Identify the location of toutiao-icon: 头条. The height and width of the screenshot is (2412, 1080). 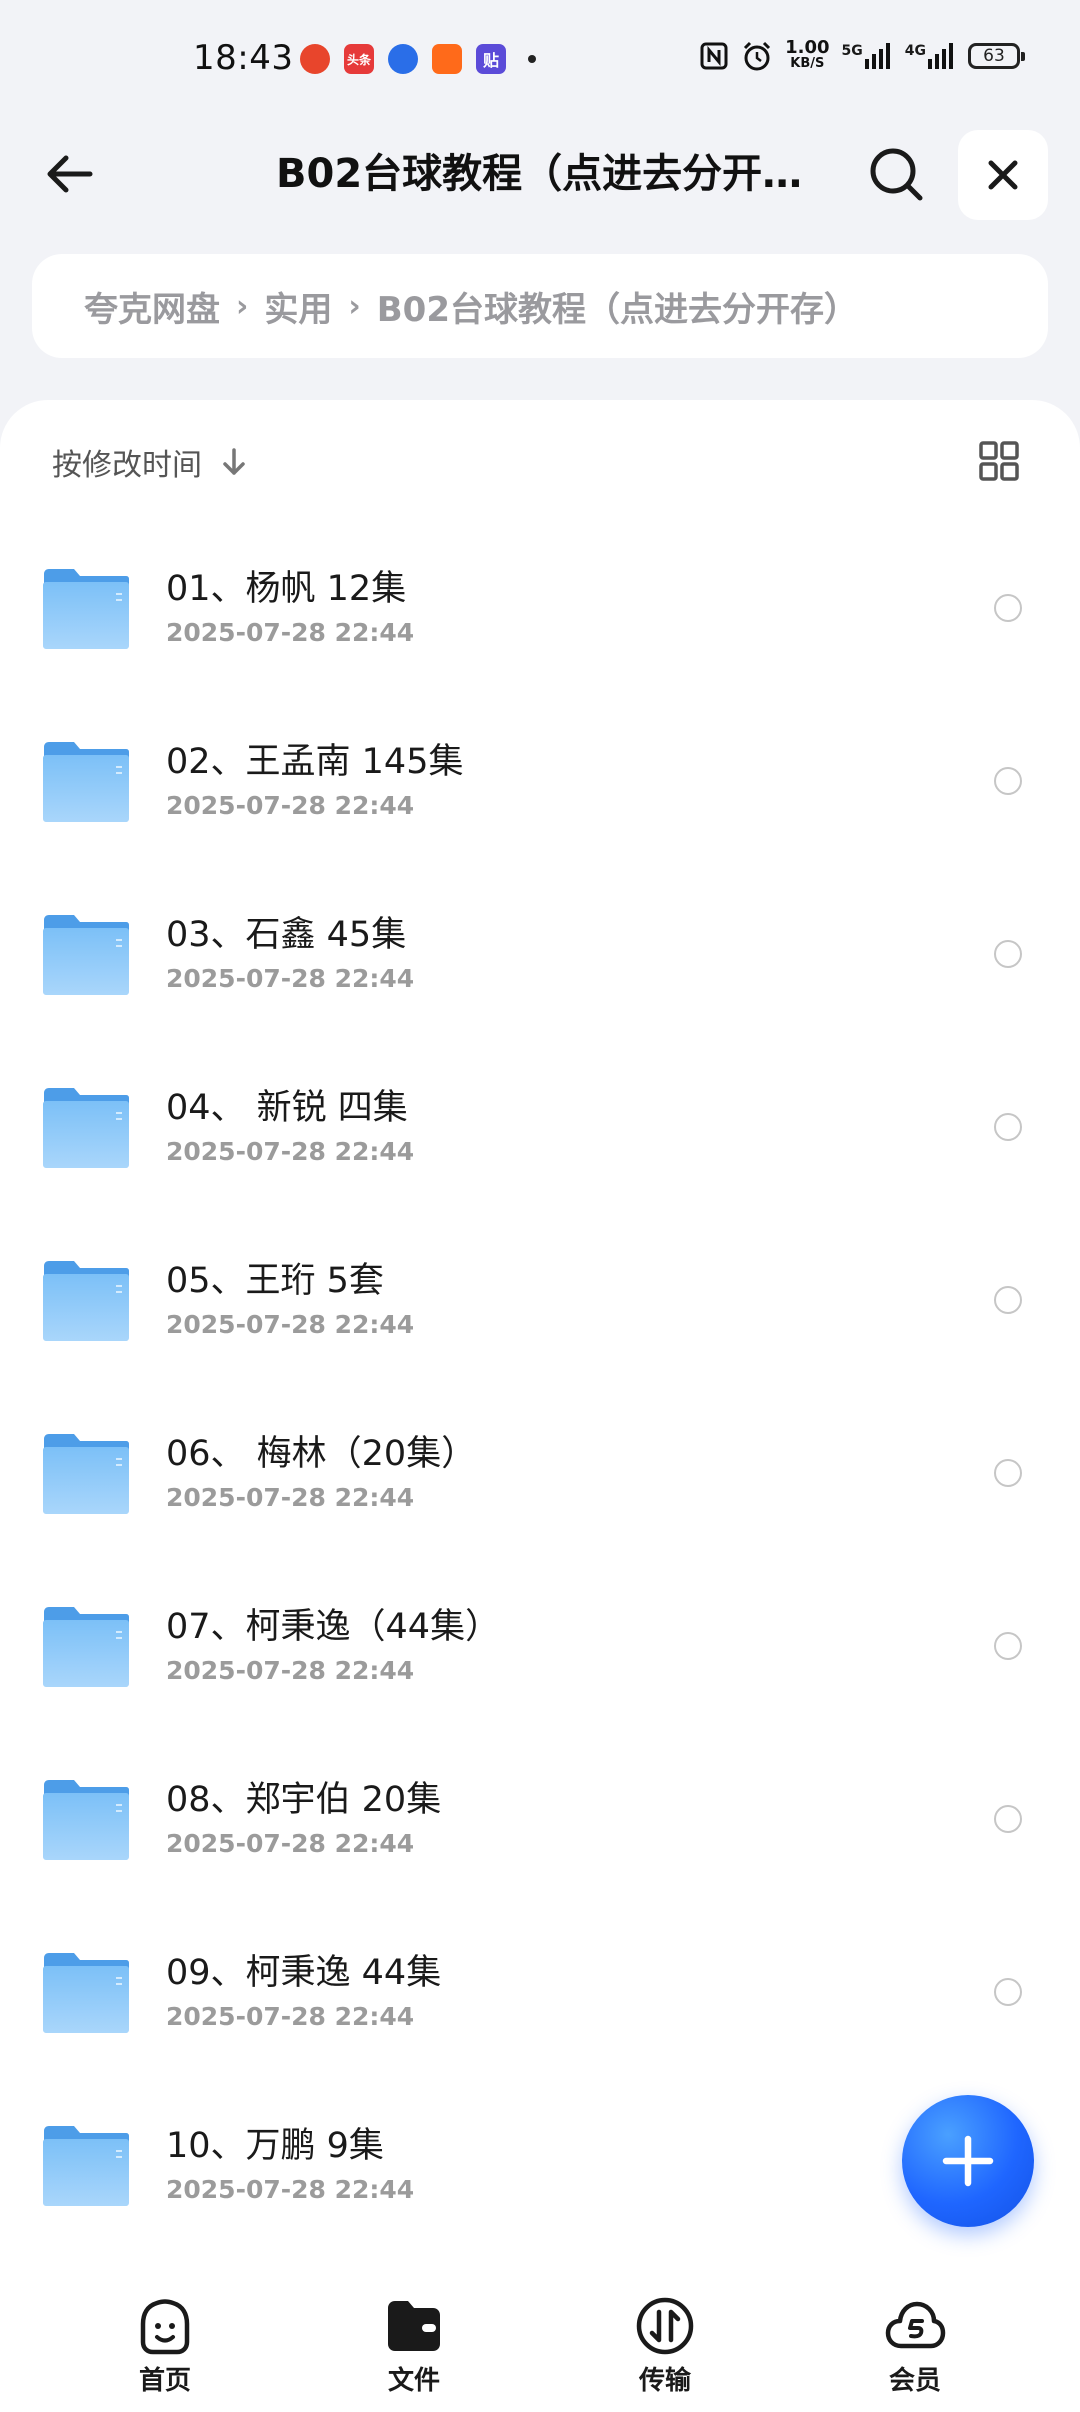
(359, 59).